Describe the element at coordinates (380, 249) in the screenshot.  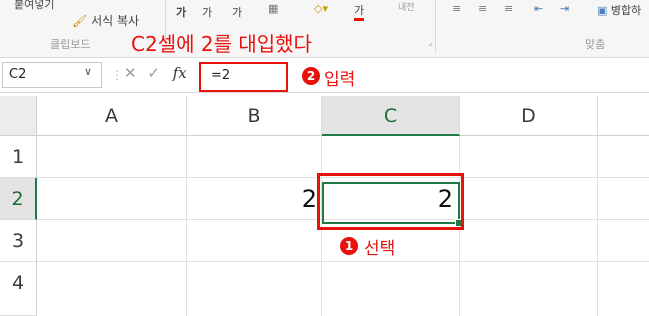
I see `step1-label: 선택` at that location.